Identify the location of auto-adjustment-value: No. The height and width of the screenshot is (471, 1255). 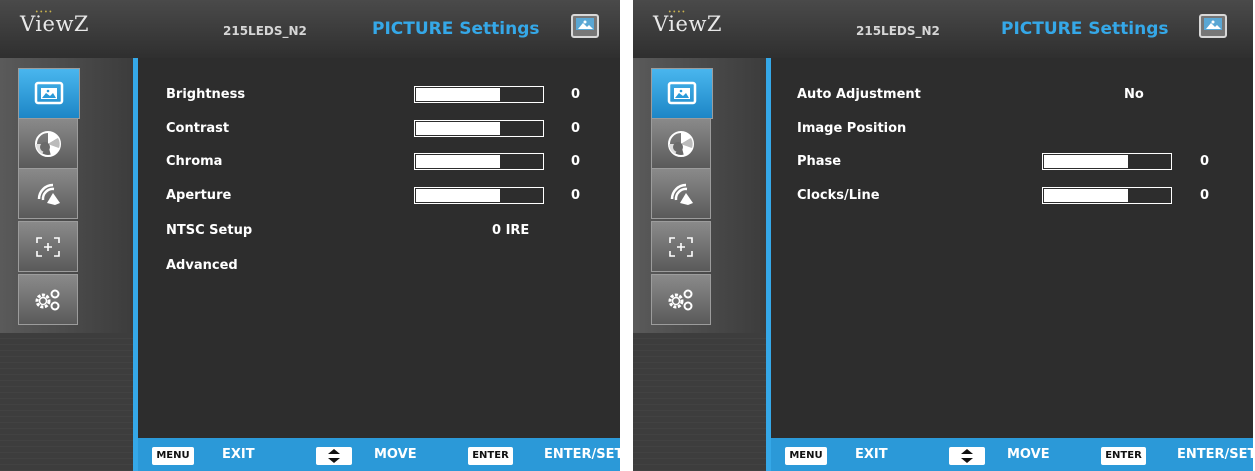
(1134, 94).